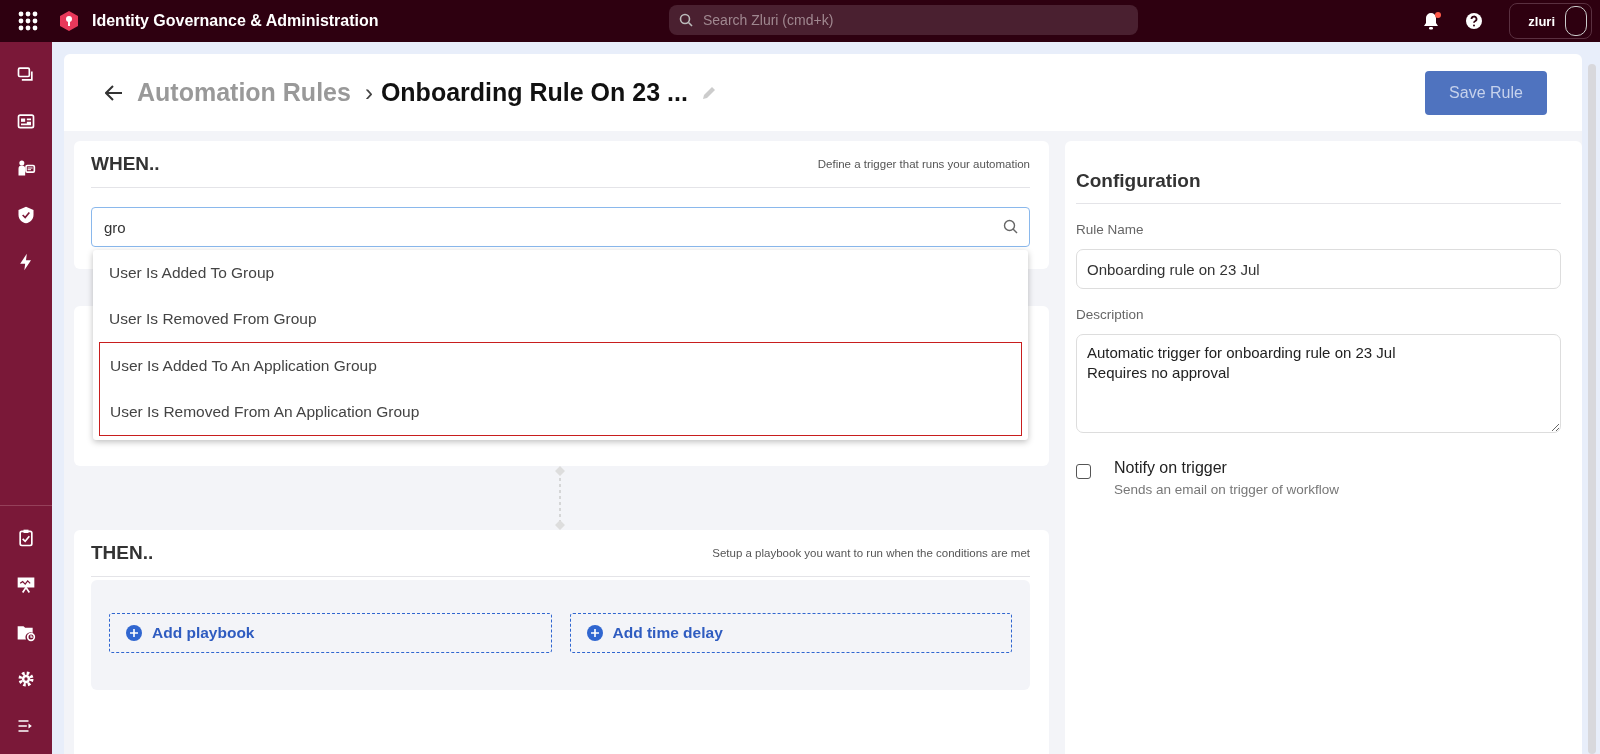 The width and height of the screenshot is (1600, 754). I want to click on person-chat-icon, so click(26, 168).